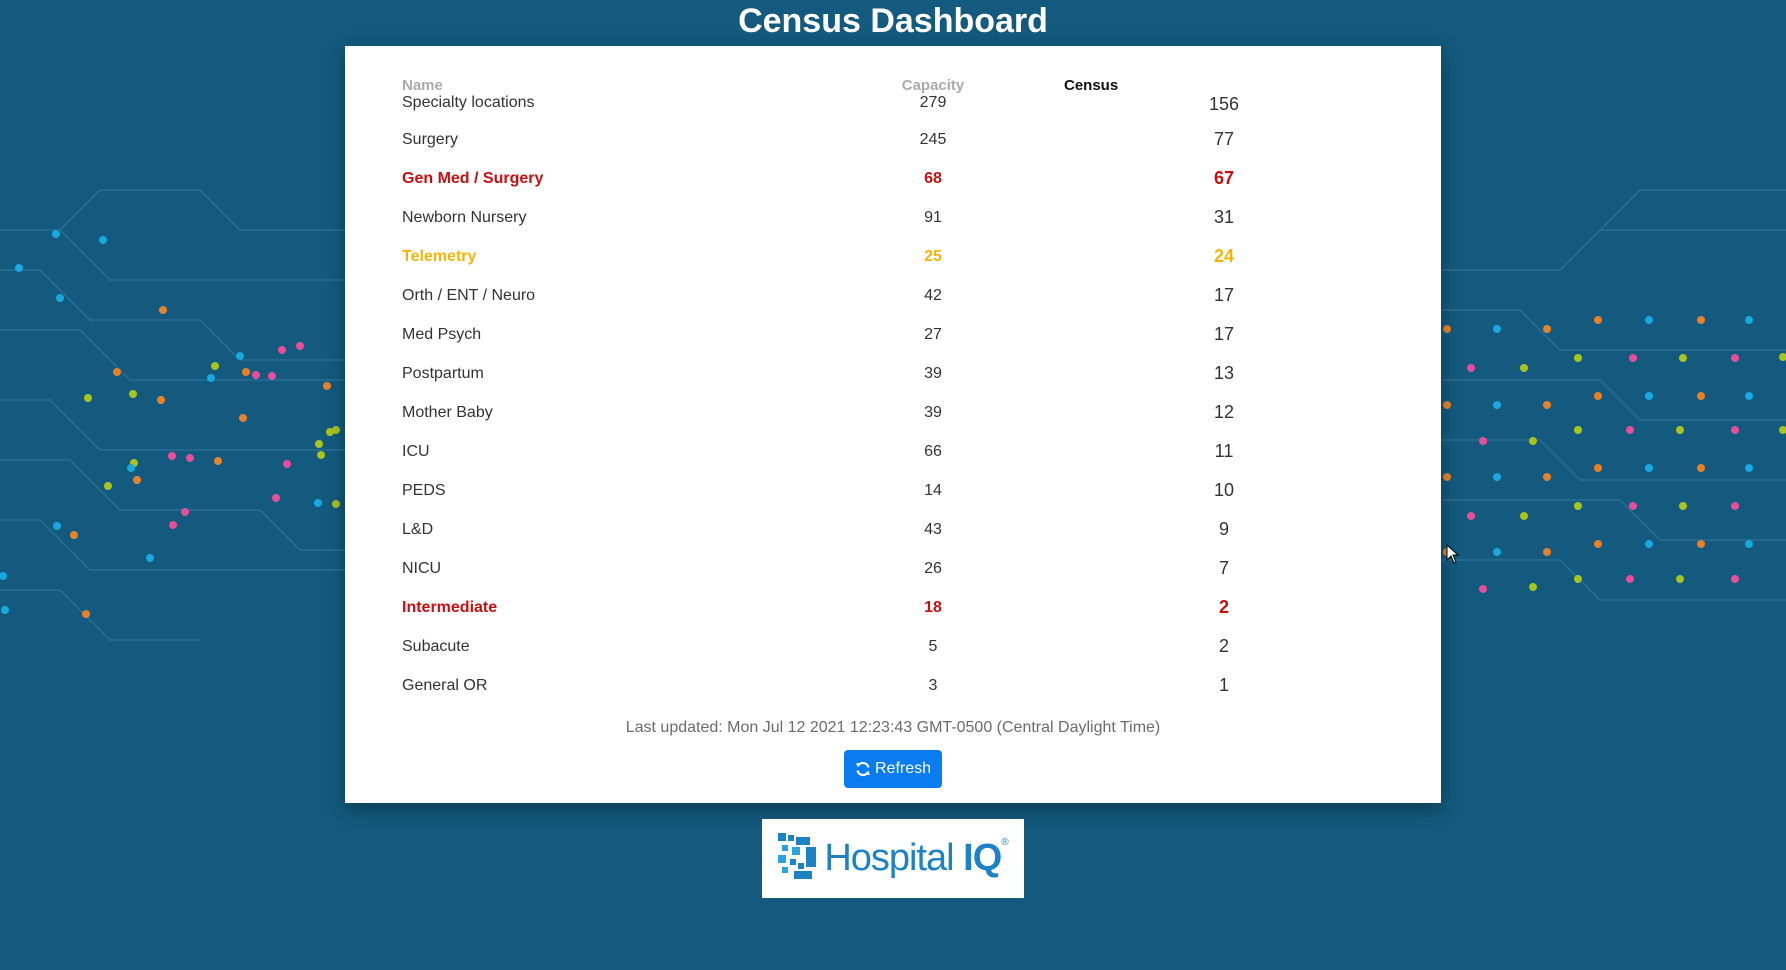 The image size is (1786, 970). Describe the element at coordinates (1004, 842) in the screenshot. I see `logo-registered-mark: ®` at that location.